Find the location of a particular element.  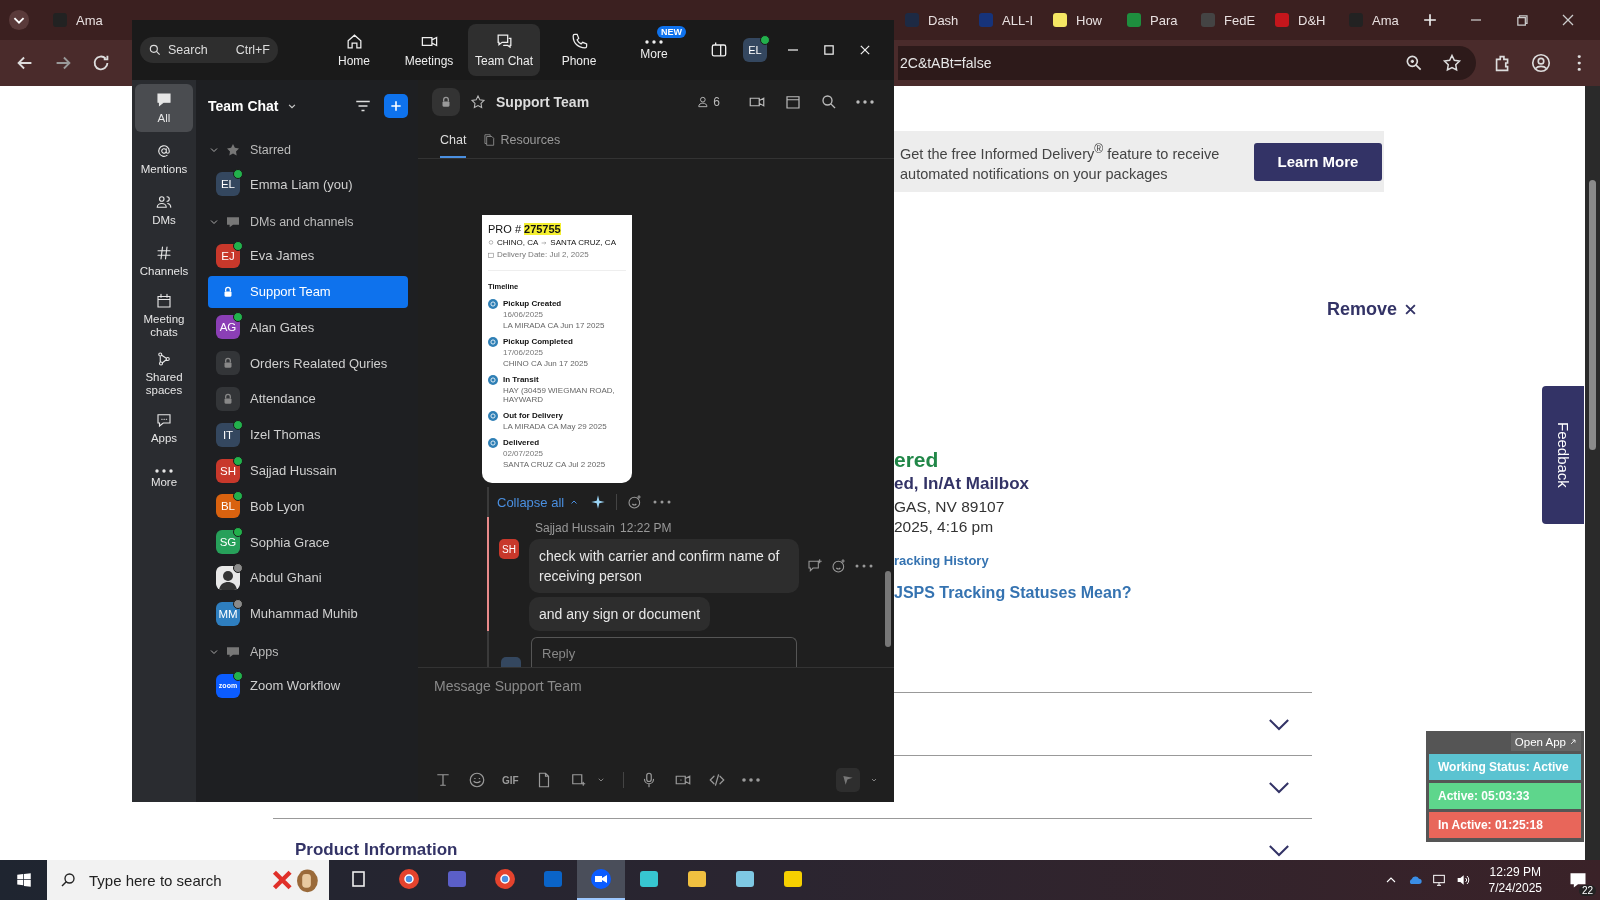

avatar: EJ is located at coordinates (228, 255).